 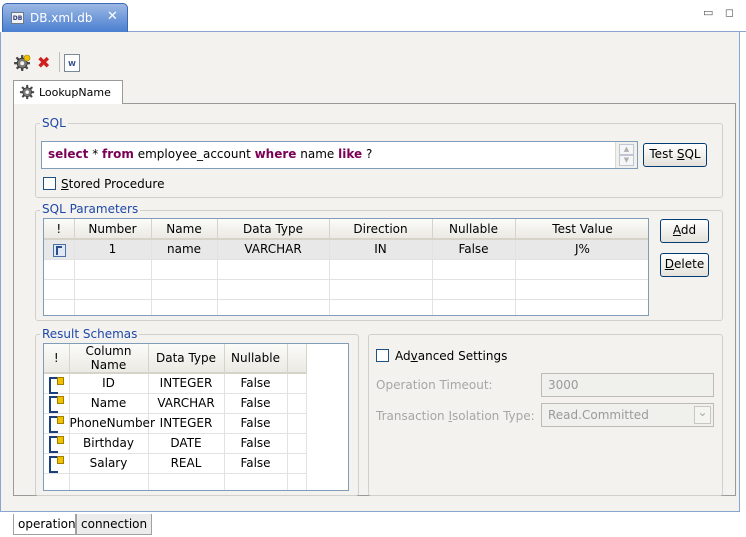 I want to click on cell-test-value: J%, so click(x=581, y=249).